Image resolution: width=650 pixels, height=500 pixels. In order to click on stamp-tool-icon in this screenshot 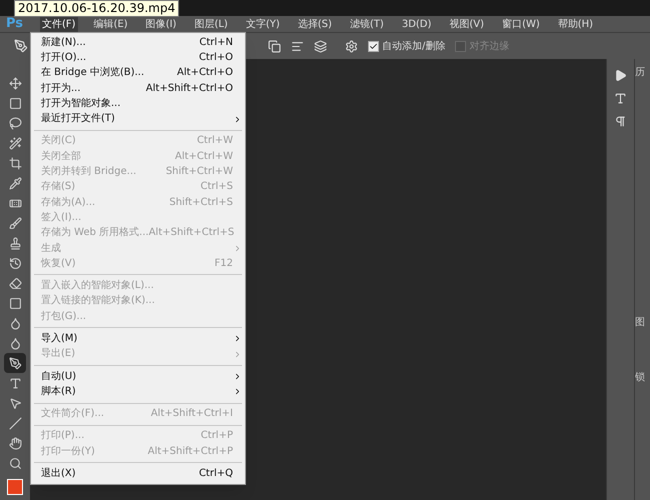, I will do `click(15, 243)`.